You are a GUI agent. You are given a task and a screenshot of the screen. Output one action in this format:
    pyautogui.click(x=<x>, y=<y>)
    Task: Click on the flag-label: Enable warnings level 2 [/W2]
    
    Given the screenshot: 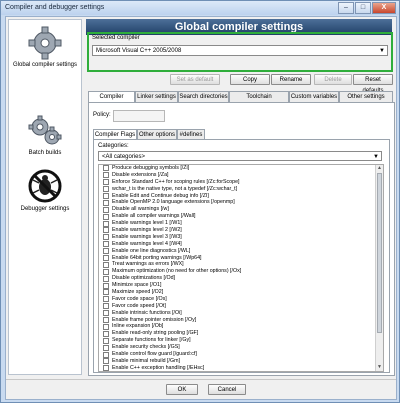 What is the action you would take?
    pyautogui.click(x=147, y=230)
    